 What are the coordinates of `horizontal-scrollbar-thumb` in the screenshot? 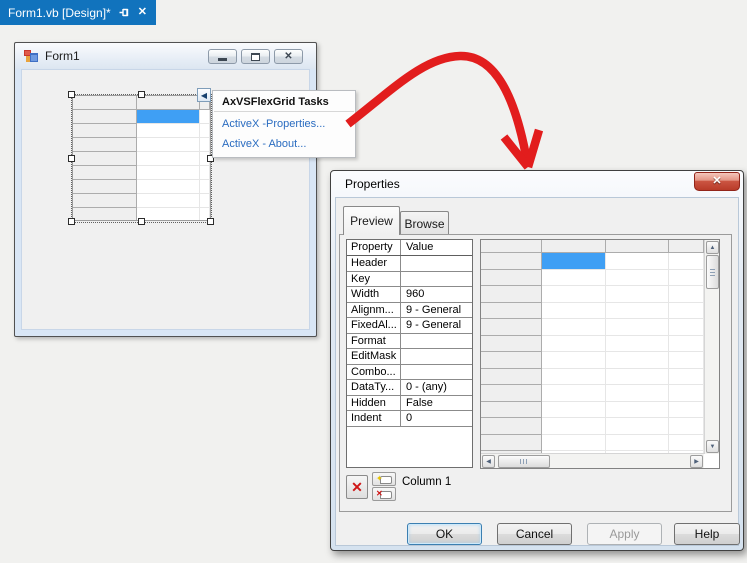 It's located at (524, 461).